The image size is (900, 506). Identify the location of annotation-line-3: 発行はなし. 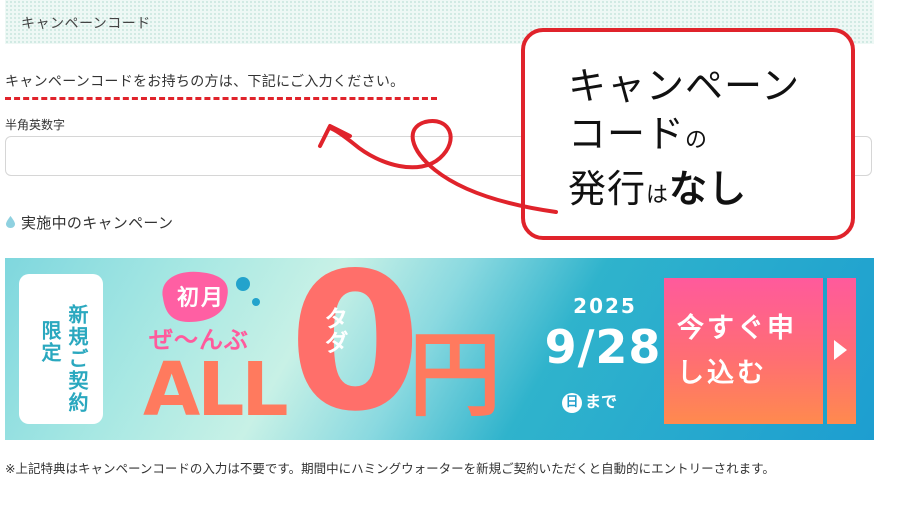
(684, 192).